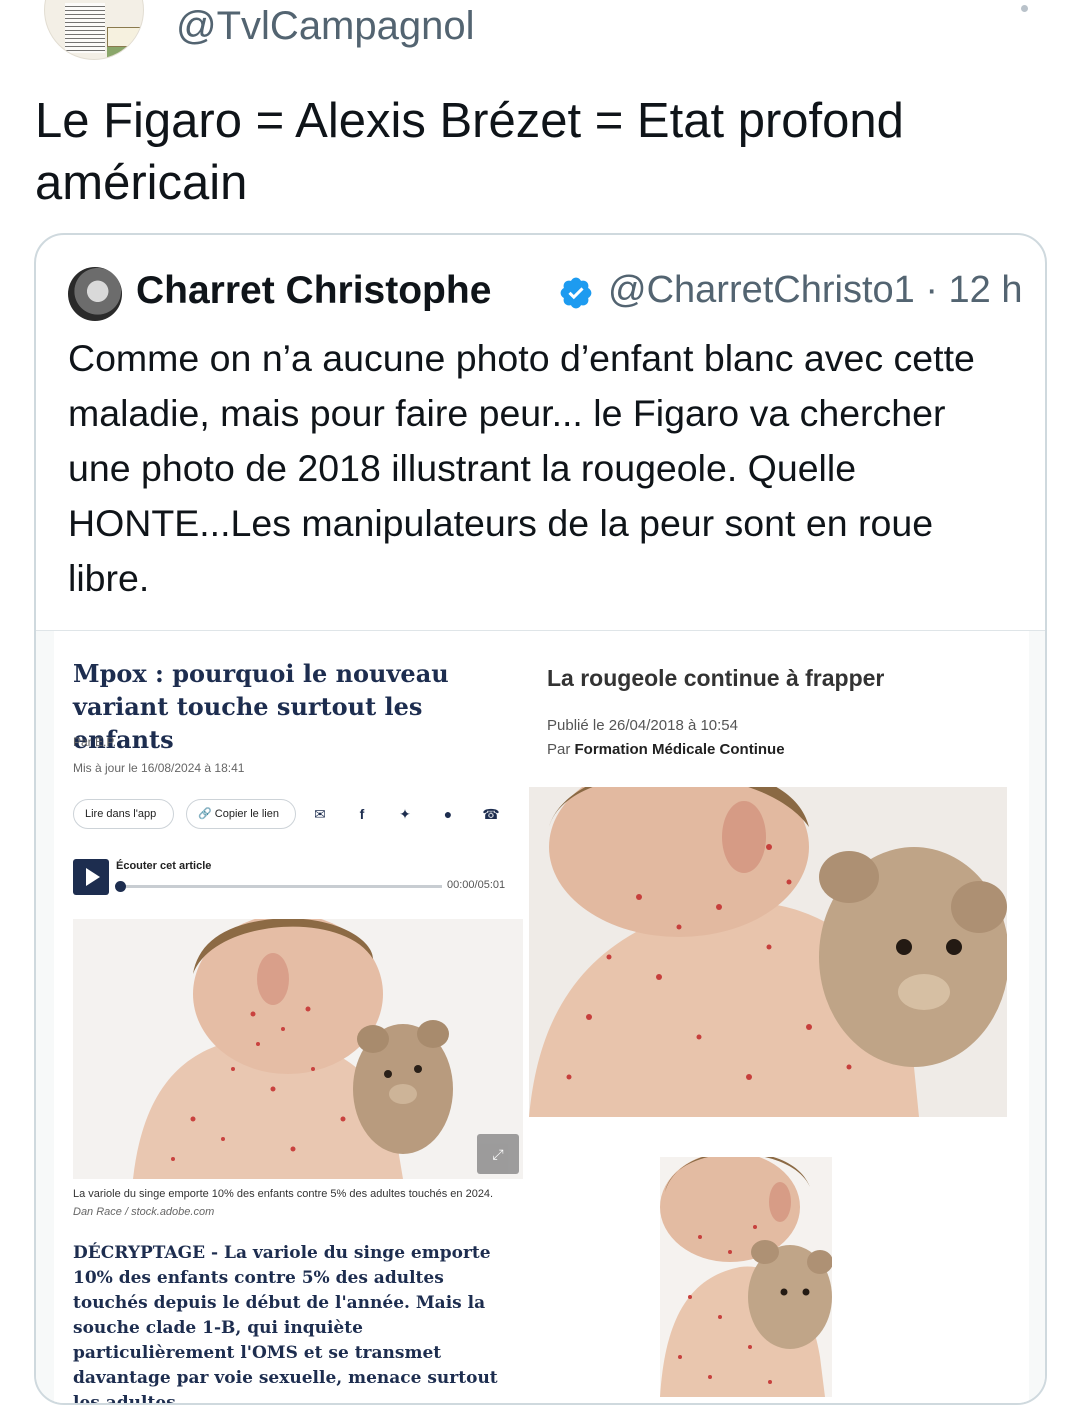  What do you see at coordinates (768, 952) in the screenshot?
I see `child-teddy-photo-large` at bounding box center [768, 952].